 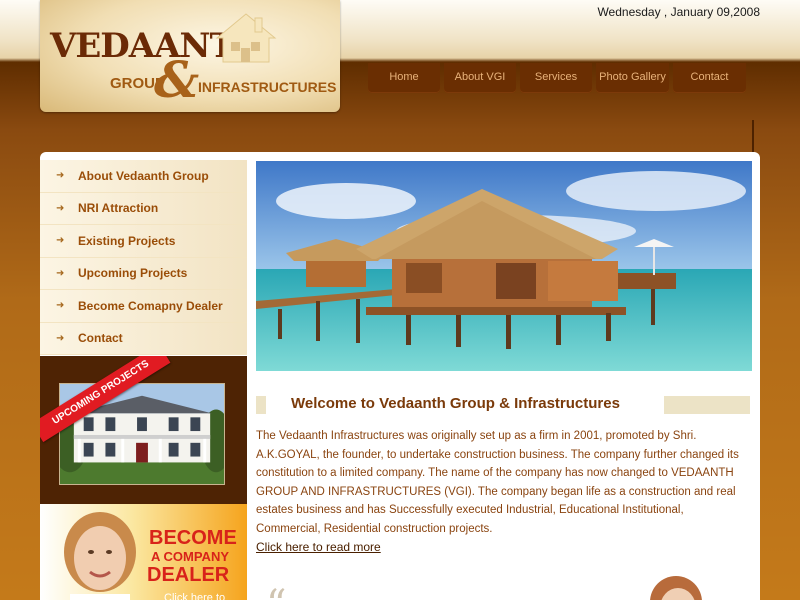 I want to click on dealer-become-text: BECOME, so click(x=193, y=538).